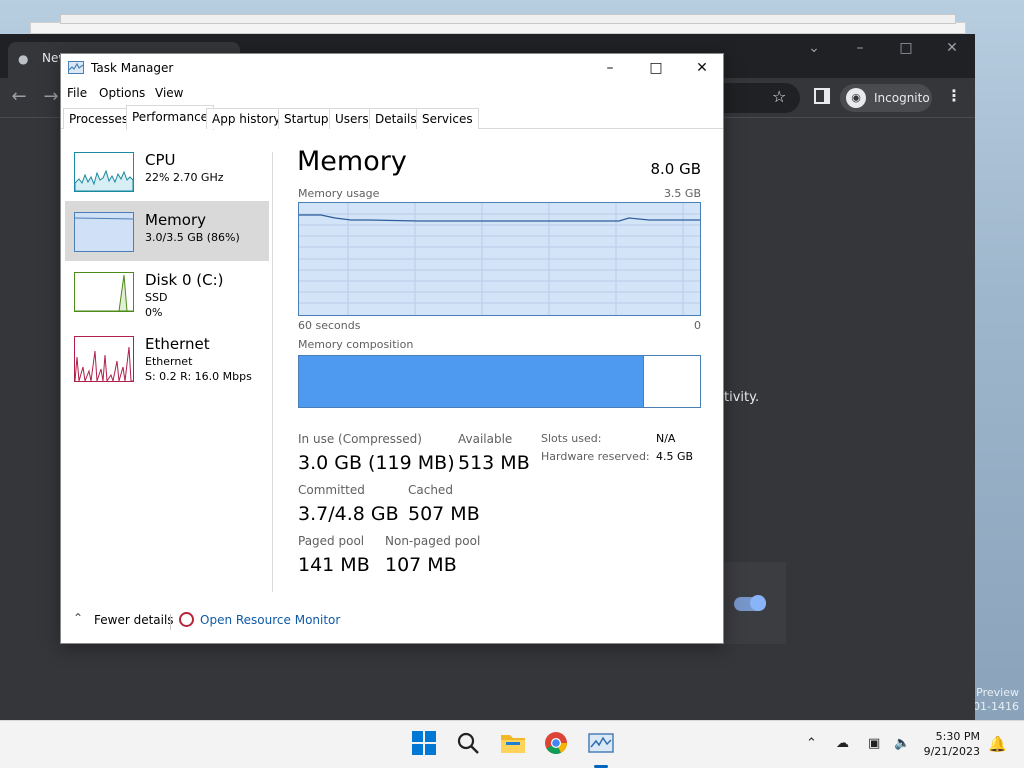  What do you see at coordinates (675, 456) in the screenshot?
I see `hardware-reserved-value: 4.5 GB` at bounding box center [675, 456].